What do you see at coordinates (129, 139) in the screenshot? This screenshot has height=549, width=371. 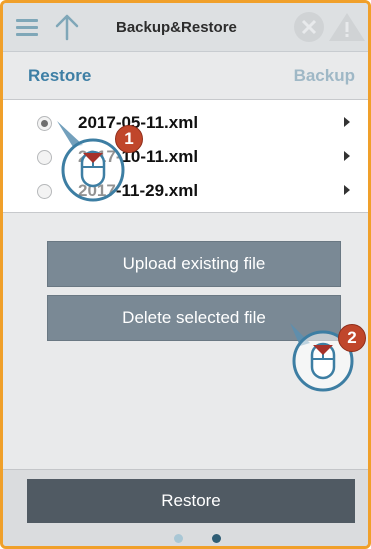 I see `callout-badge: 1` at bounding box center [129, 139].